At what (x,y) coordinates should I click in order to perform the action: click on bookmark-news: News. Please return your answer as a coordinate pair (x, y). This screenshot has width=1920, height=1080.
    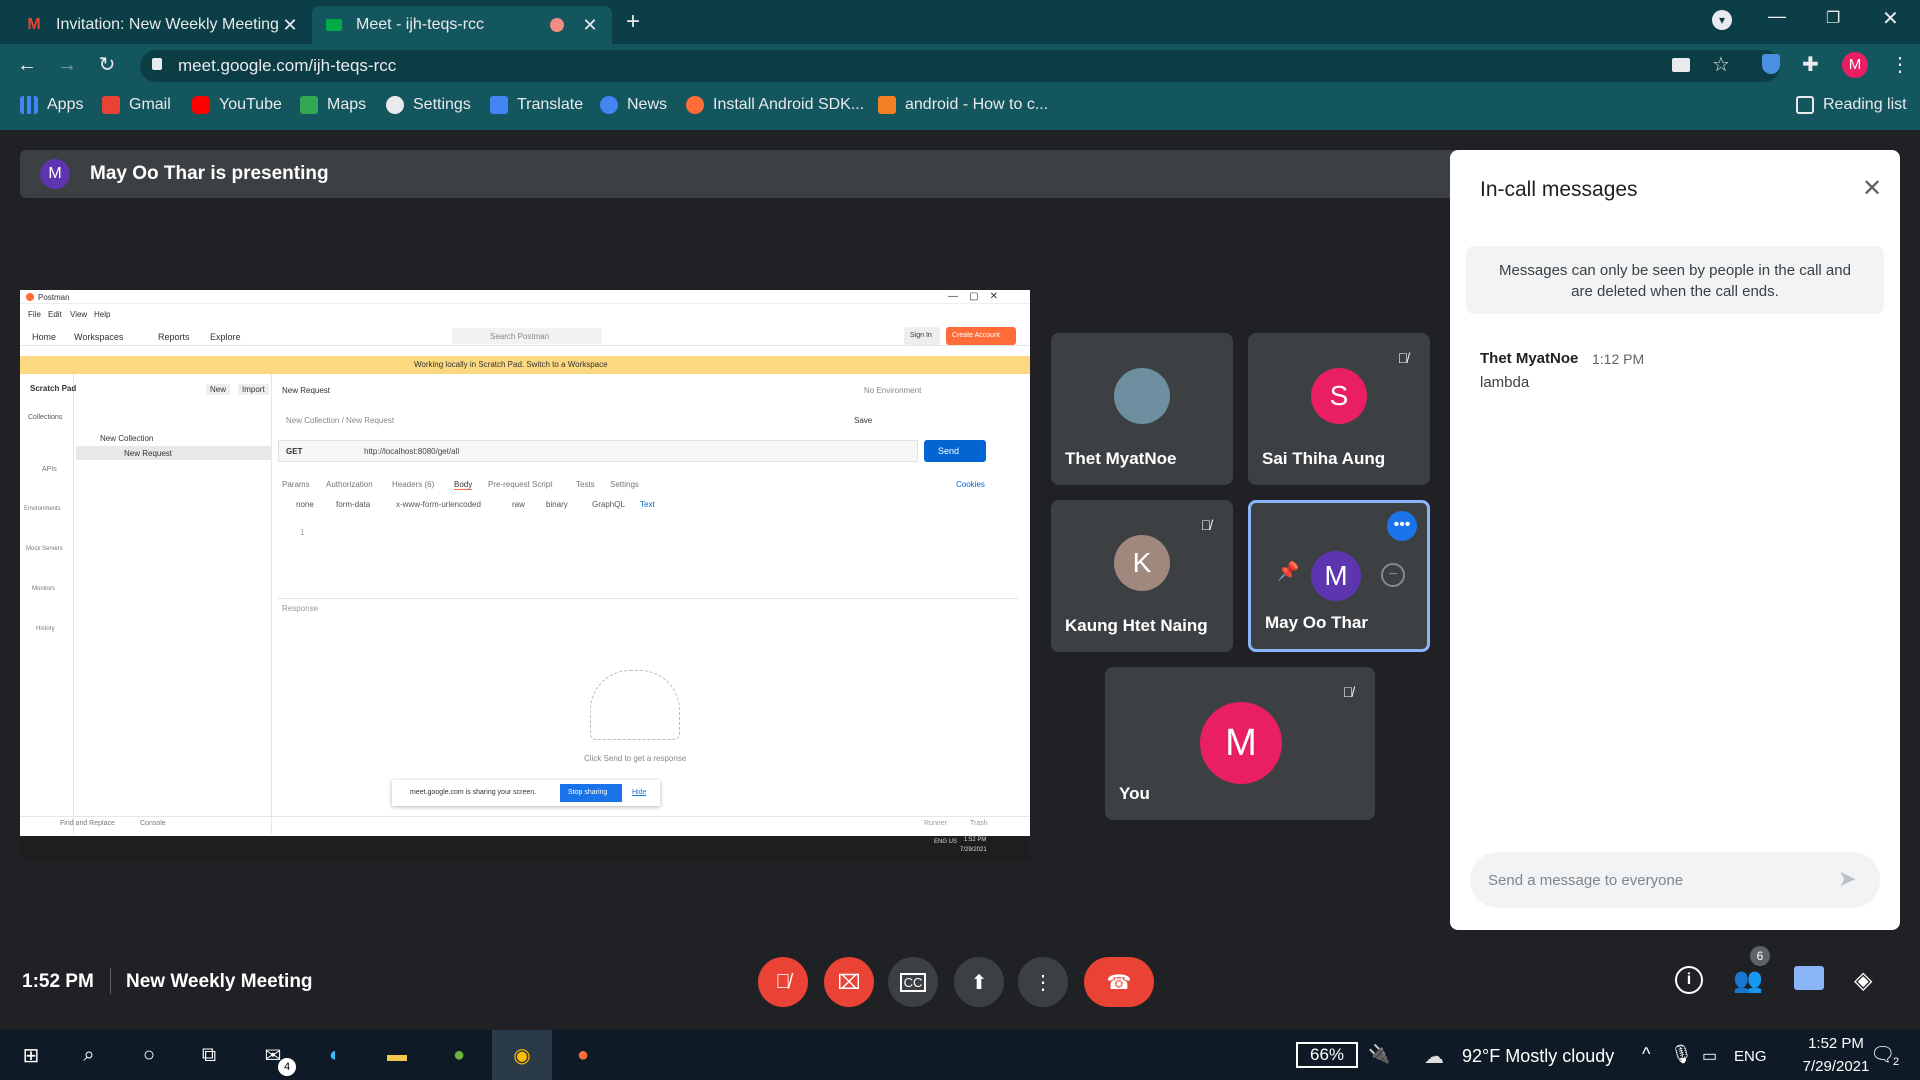
    Looking at the image, I should click on (633, 105).